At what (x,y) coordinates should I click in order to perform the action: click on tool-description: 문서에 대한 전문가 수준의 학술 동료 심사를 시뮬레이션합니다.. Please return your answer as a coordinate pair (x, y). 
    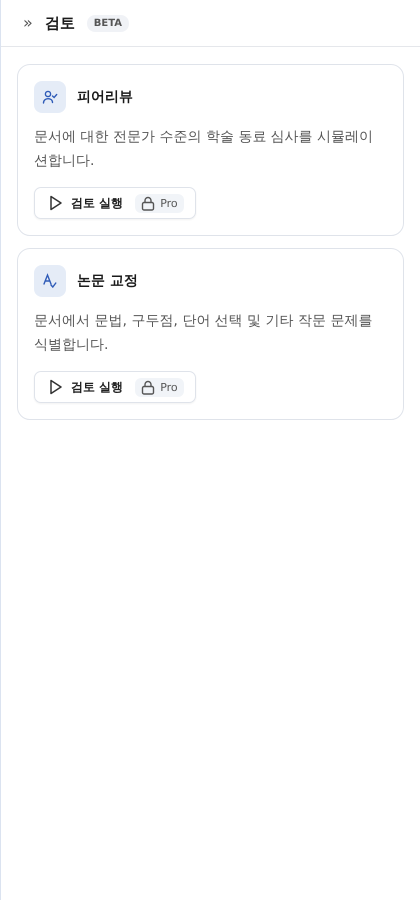
    Looking at the image, I should click on (204, 149).